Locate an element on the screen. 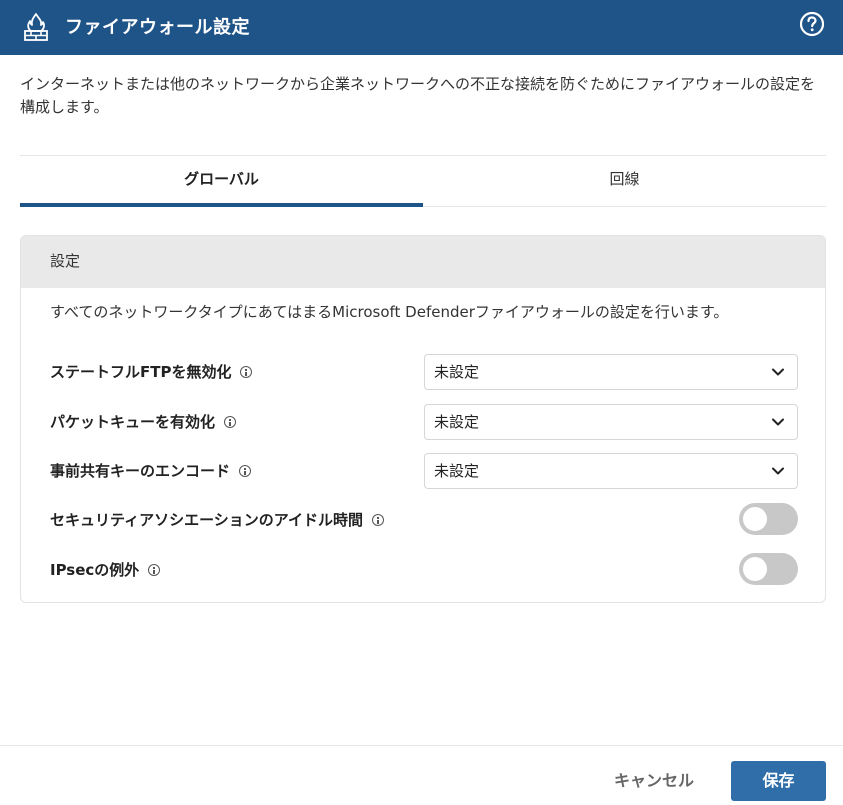 This screenshot has height=805, width=843. setting-row-ipsec-exceptions: IPsecの例外 is located at coordinates (423, 570).